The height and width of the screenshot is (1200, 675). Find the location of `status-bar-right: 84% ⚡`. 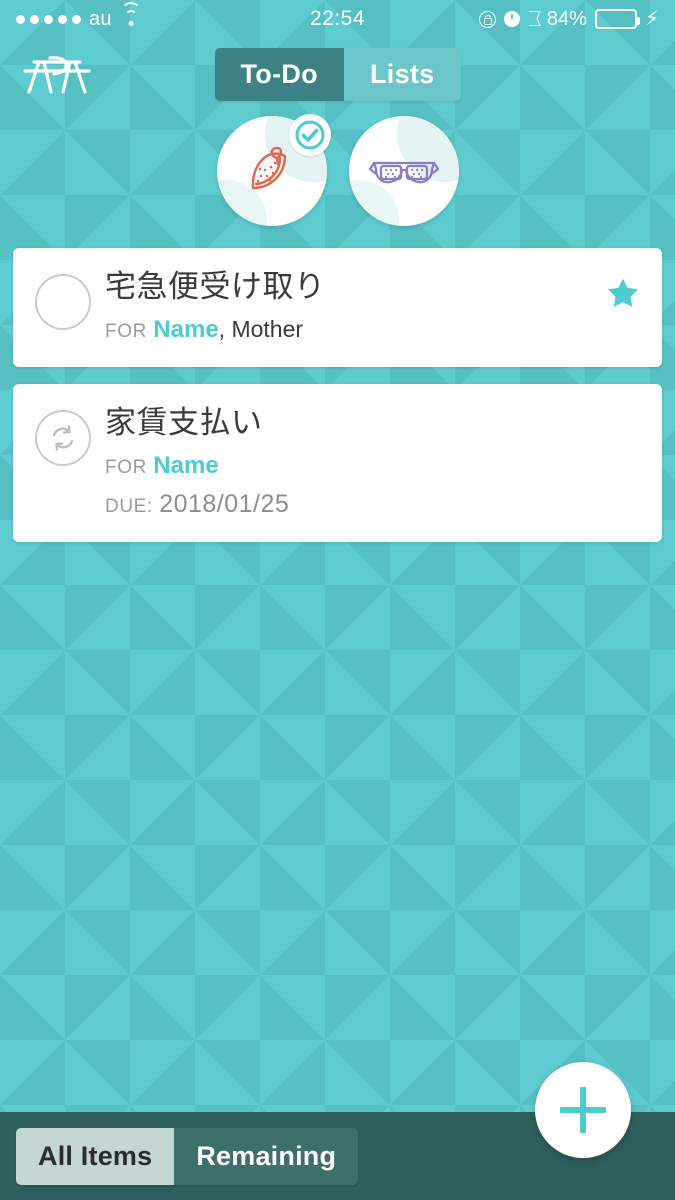

status-bar-right: 84% ⚡ is located at coordinates (568, 19).